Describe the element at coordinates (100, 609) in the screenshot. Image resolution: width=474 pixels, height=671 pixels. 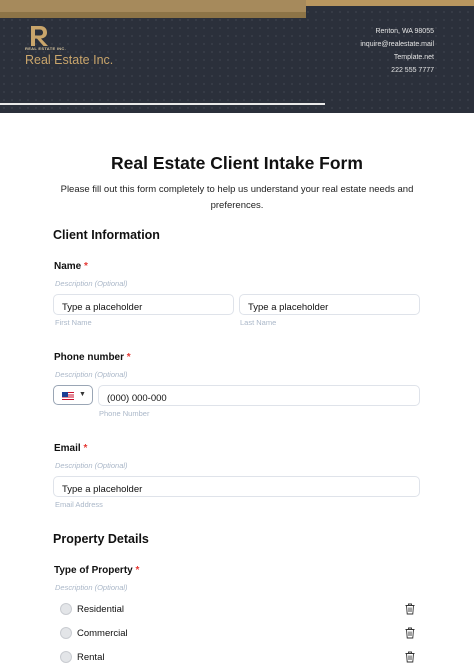
I see `radio-label: Residential` at that location.